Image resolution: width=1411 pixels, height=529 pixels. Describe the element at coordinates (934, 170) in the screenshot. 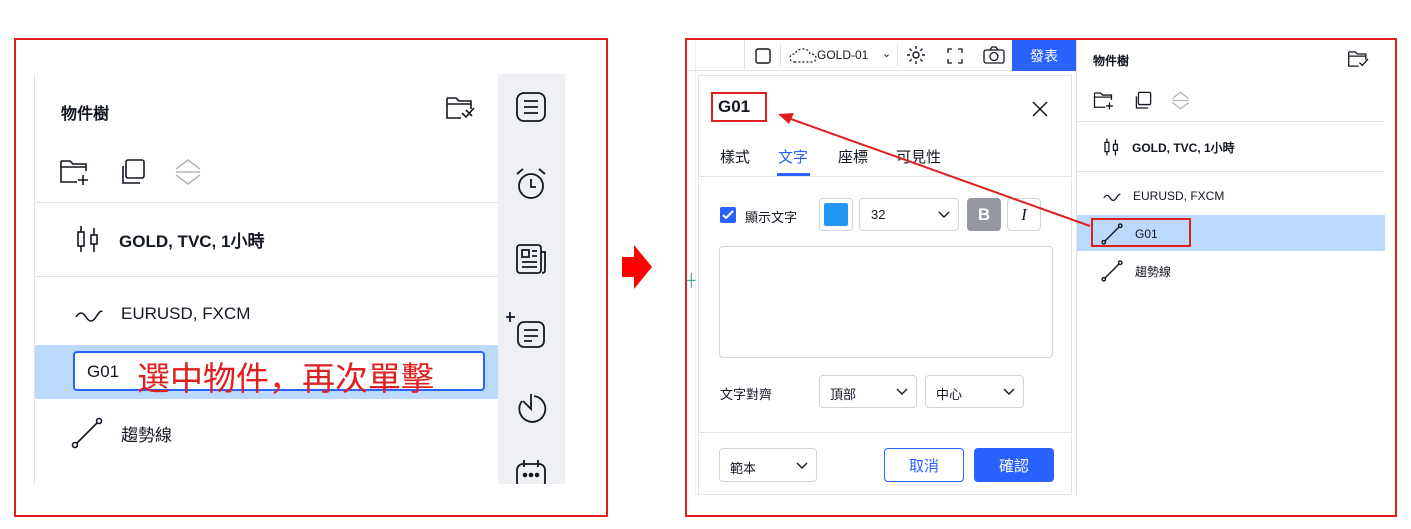

I see `annotation-arrow` at that location.